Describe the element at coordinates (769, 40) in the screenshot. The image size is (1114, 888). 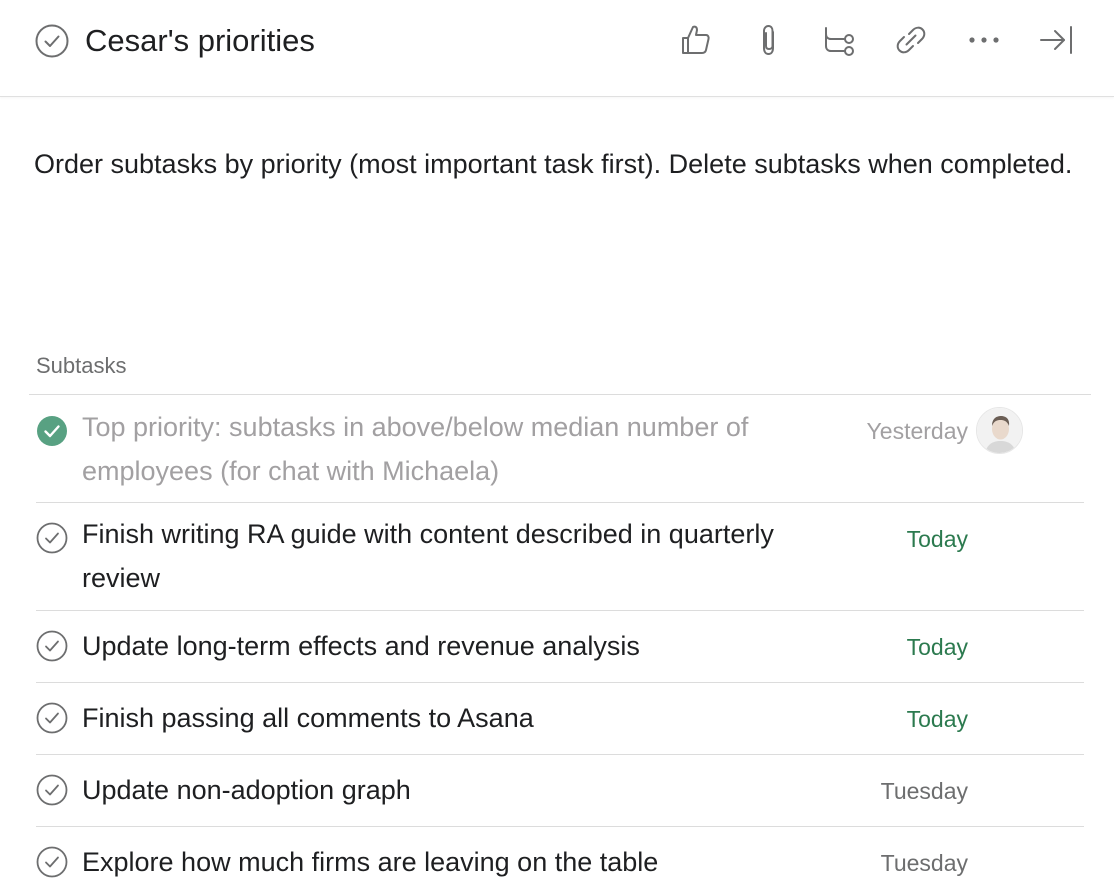
I see `attachment-icon` at that location.